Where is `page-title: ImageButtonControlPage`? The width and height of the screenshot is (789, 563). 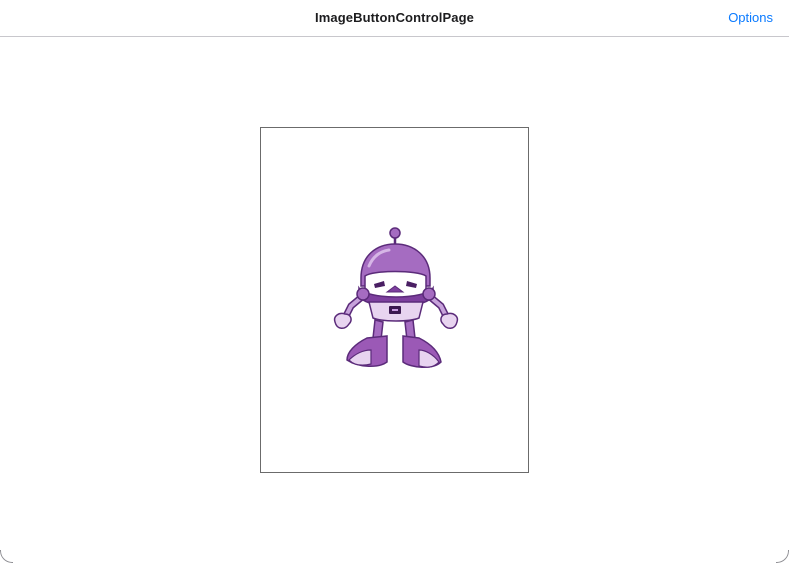 page-title: ImageButtonControlPage is located at coordinates (394, 17).